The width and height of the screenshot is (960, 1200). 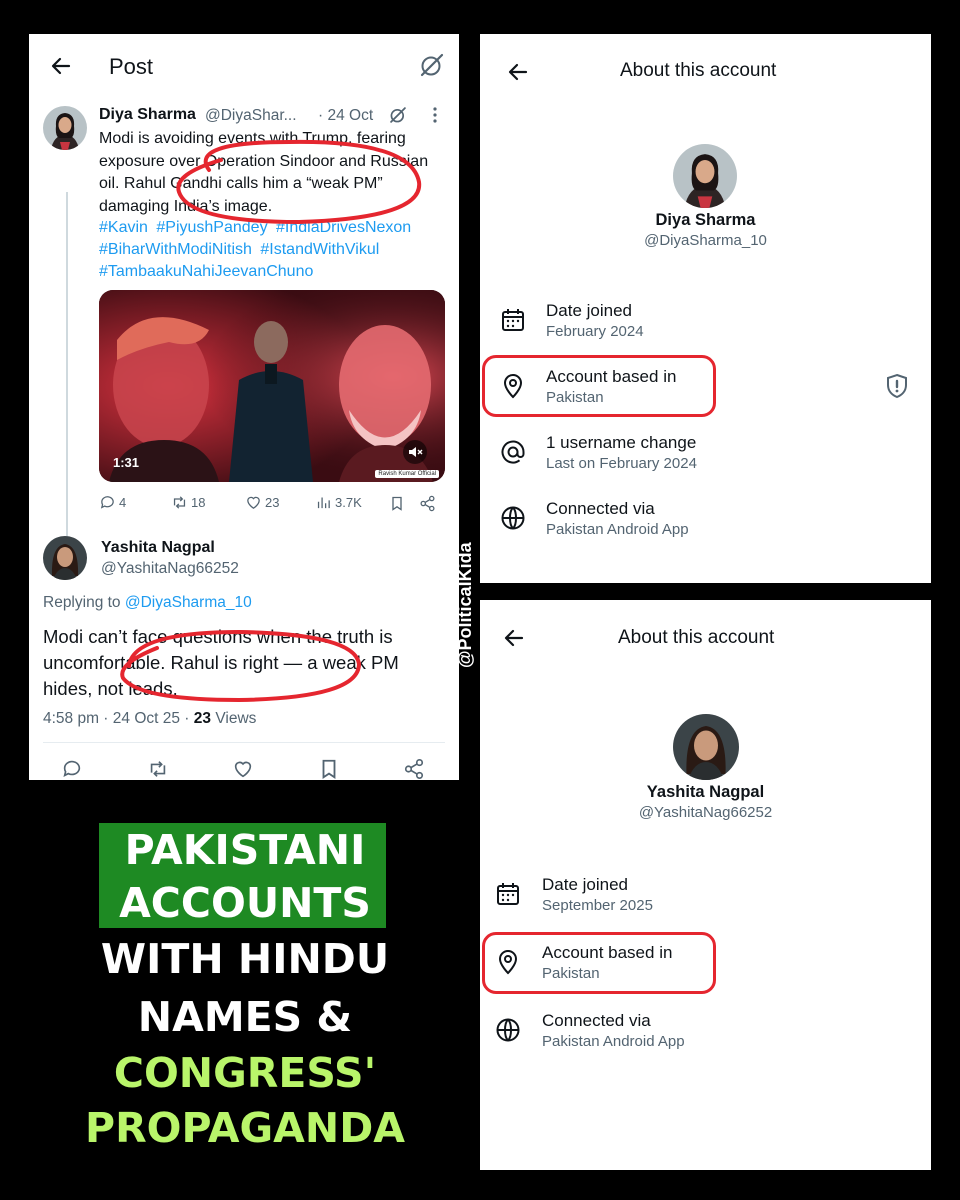 What do you see at coordinates (465, 605) in the screenshot?
I see `watermark: @PoliticalKida` at bounding box center [465, 605].